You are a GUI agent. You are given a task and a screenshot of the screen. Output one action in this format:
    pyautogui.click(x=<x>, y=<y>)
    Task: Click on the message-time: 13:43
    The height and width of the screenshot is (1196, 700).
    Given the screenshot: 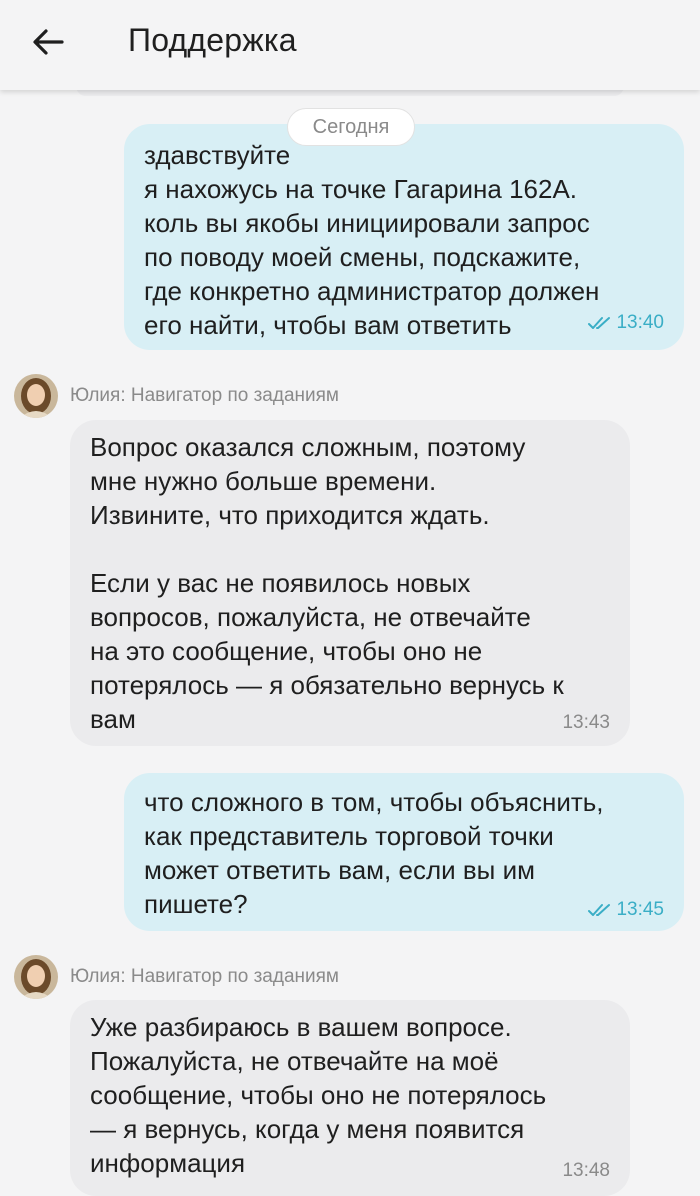 What is the action you would take?
    pyautogui.click(x=586, y=722)
    